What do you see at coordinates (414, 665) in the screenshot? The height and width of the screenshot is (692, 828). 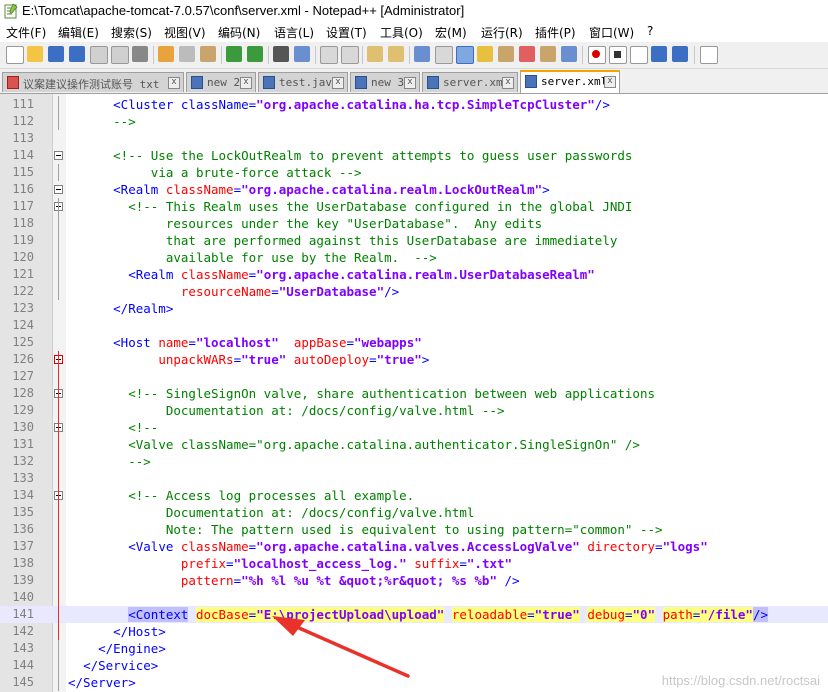 I see `code-line-144: 144 </Service>` at bounding box center [414, 665].